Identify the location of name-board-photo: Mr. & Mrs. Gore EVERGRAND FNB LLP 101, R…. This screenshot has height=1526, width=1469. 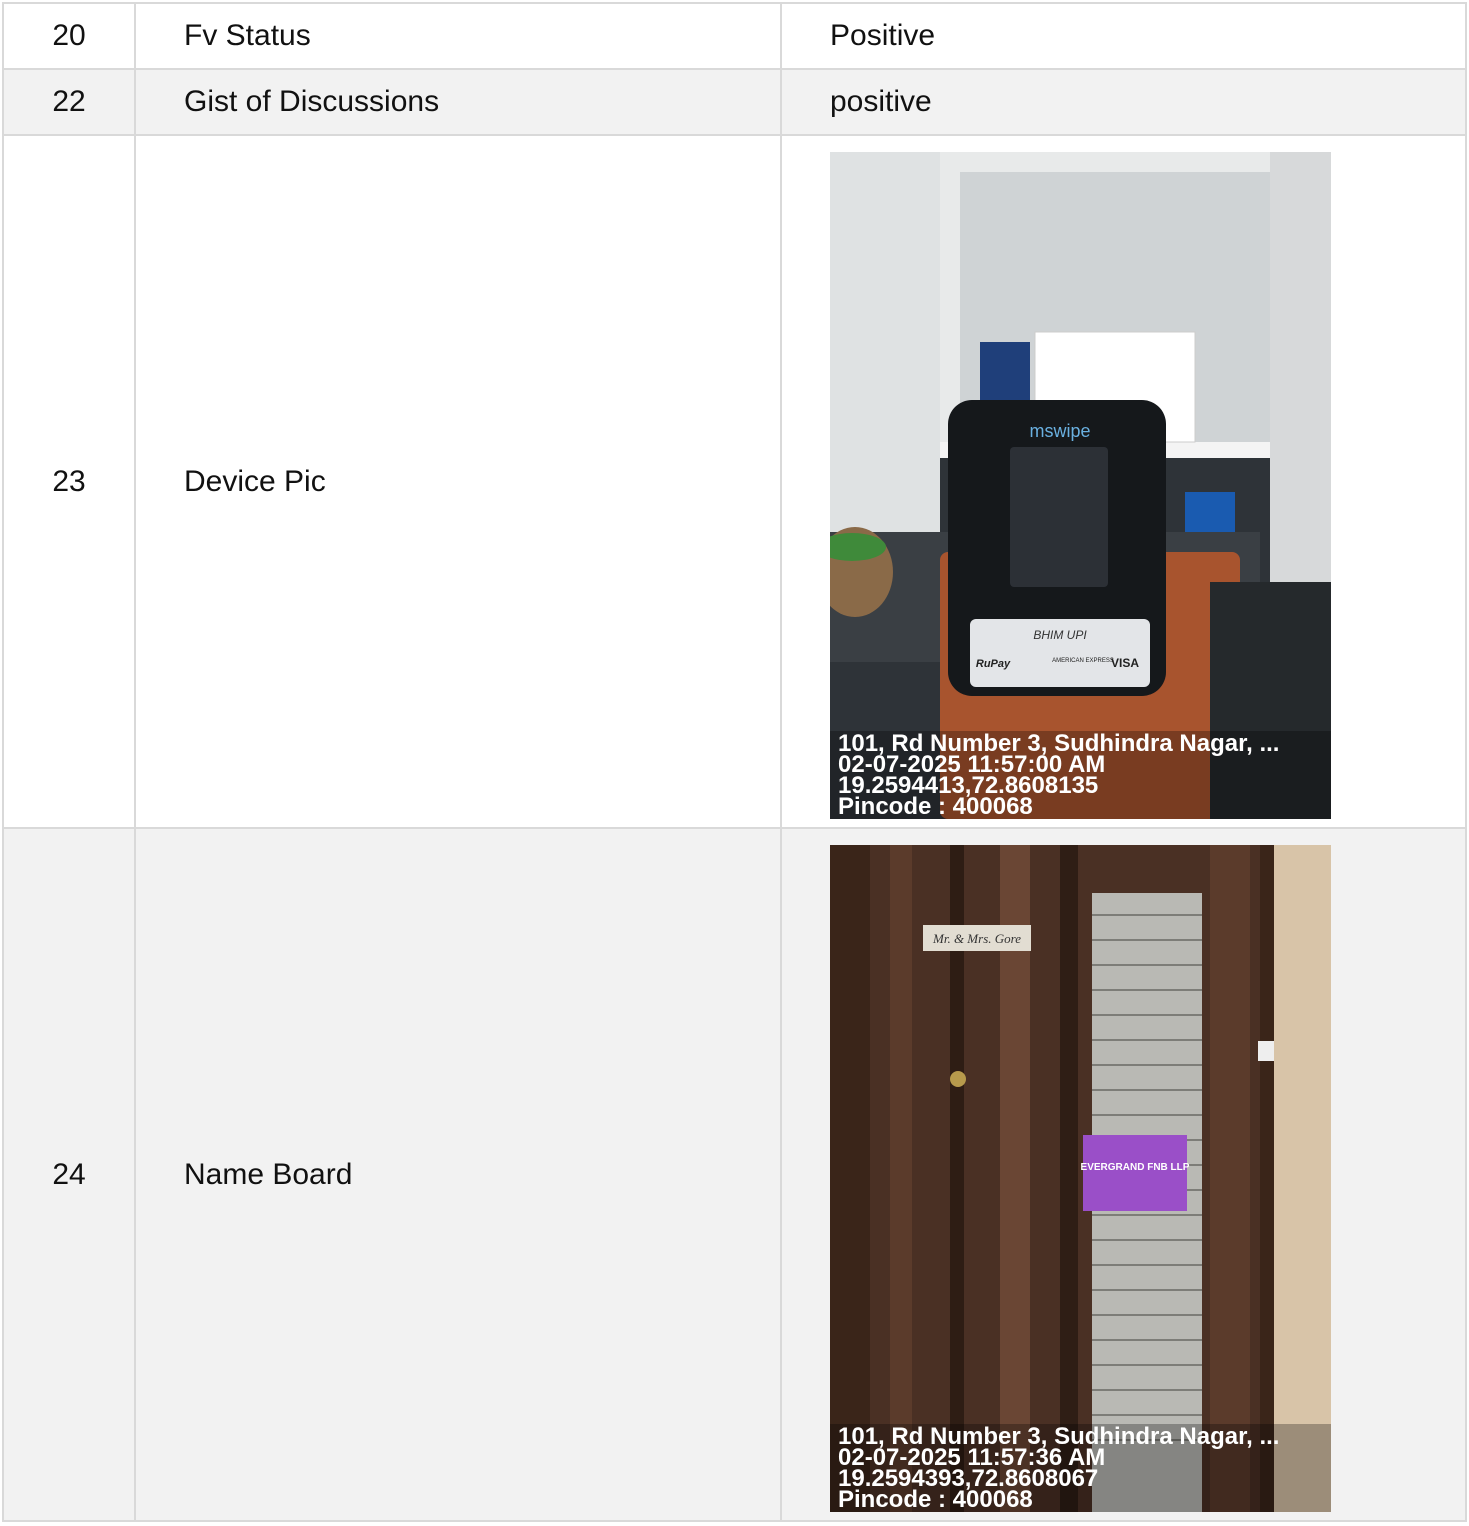
(1080, 1178).